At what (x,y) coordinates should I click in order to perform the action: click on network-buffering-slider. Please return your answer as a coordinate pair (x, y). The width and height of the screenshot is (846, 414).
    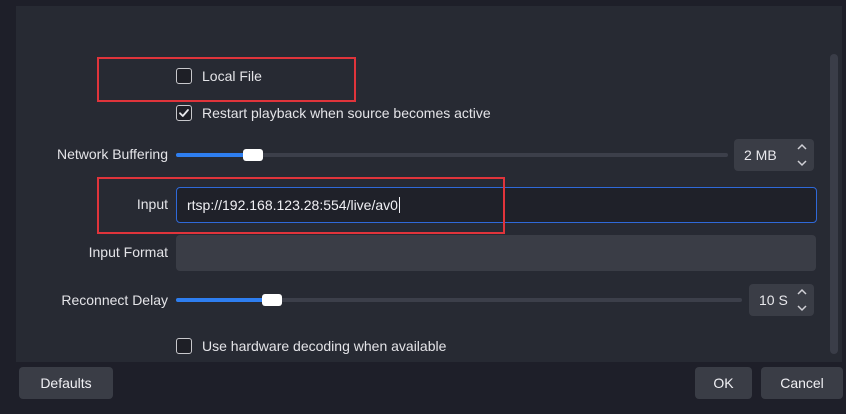
    Looking at the image, I should click on (452, 155).